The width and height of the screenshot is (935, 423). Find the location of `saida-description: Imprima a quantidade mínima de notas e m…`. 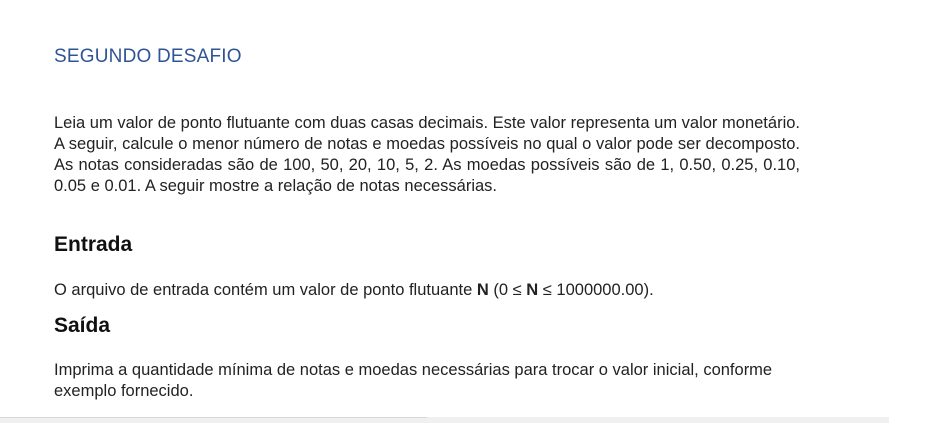

saida-description: Imprima a quantidade mínima de notas e m… is located at coordinates (413, 380).